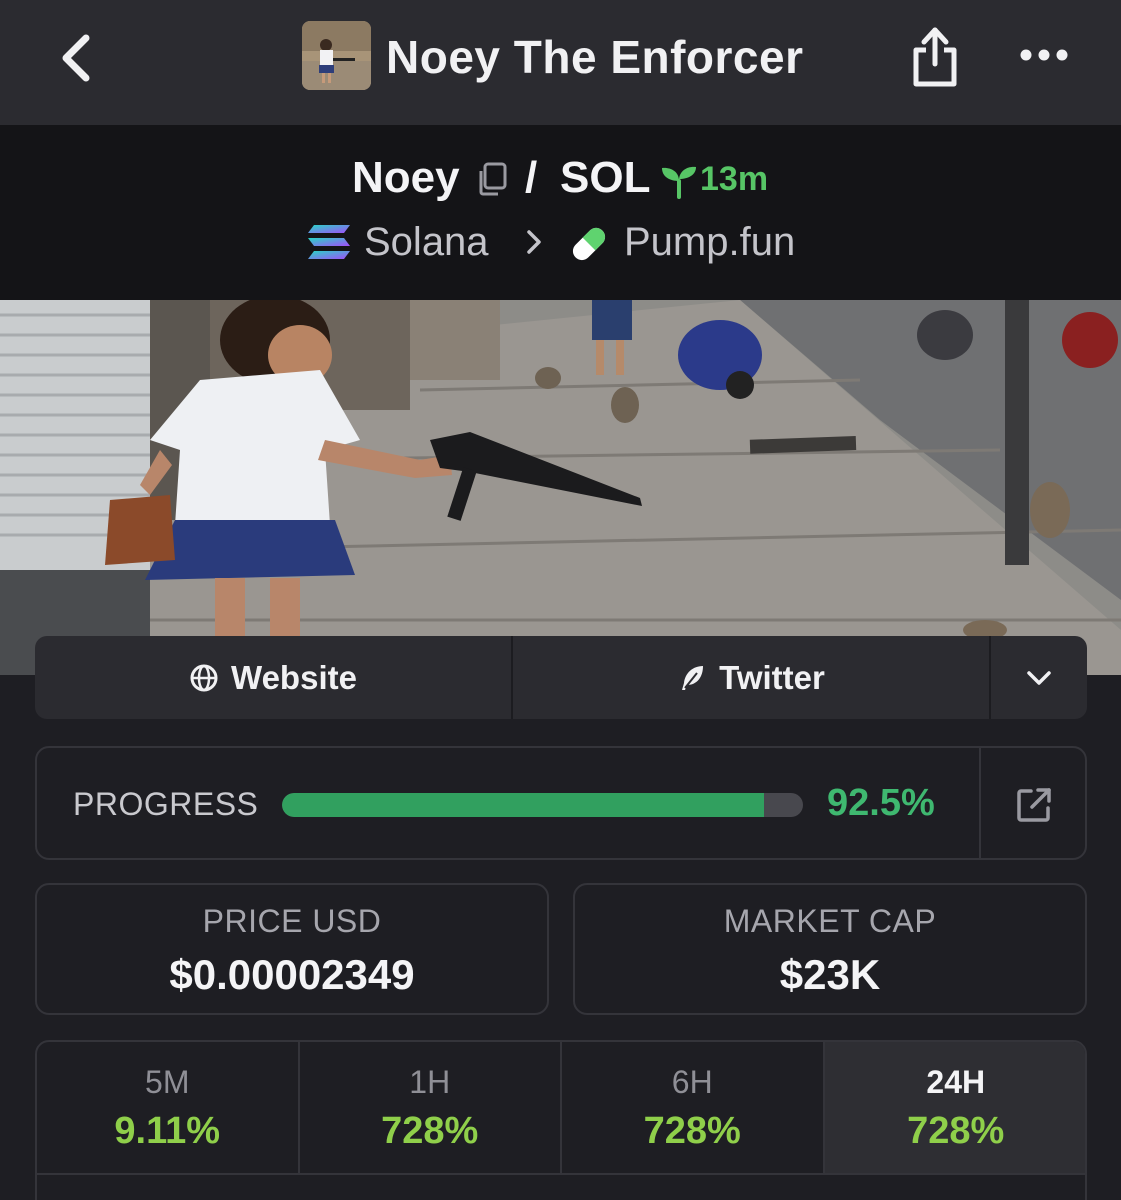  Describe the element at coordinates (956, 1082) in the screenshot. I see `tab-label: 24H` at that location.